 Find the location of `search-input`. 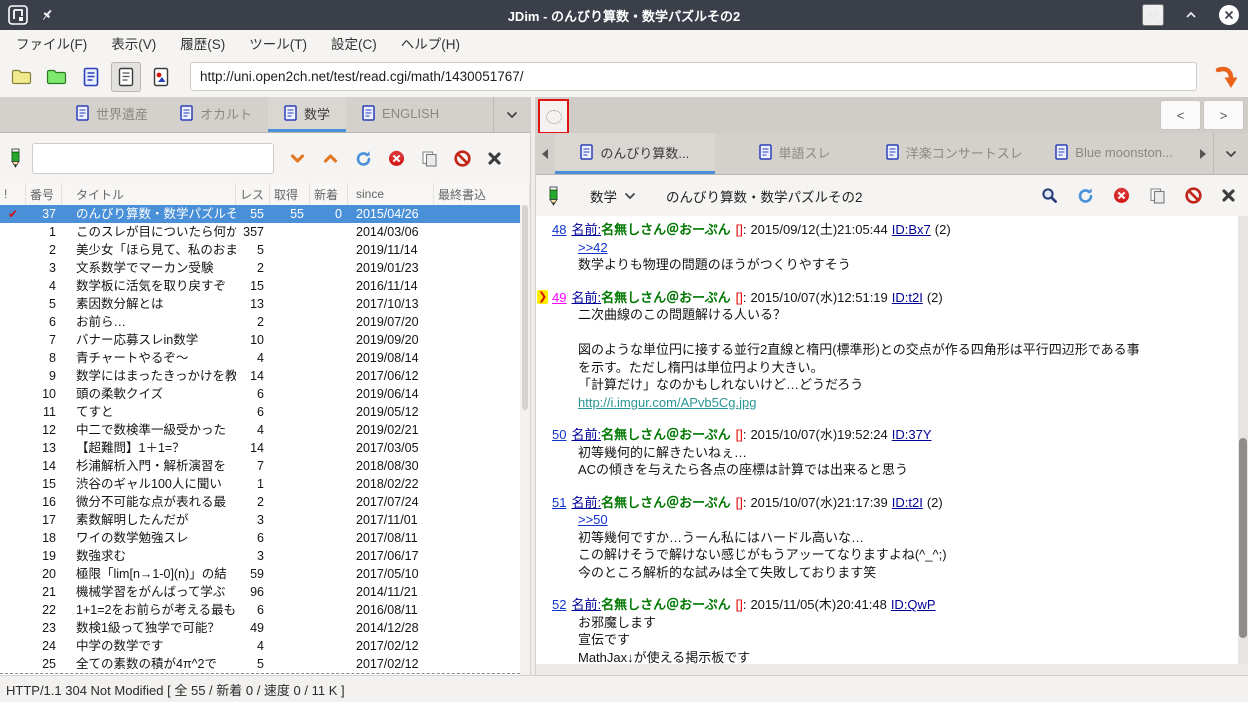

search-input is located at coordinates (153, 158).